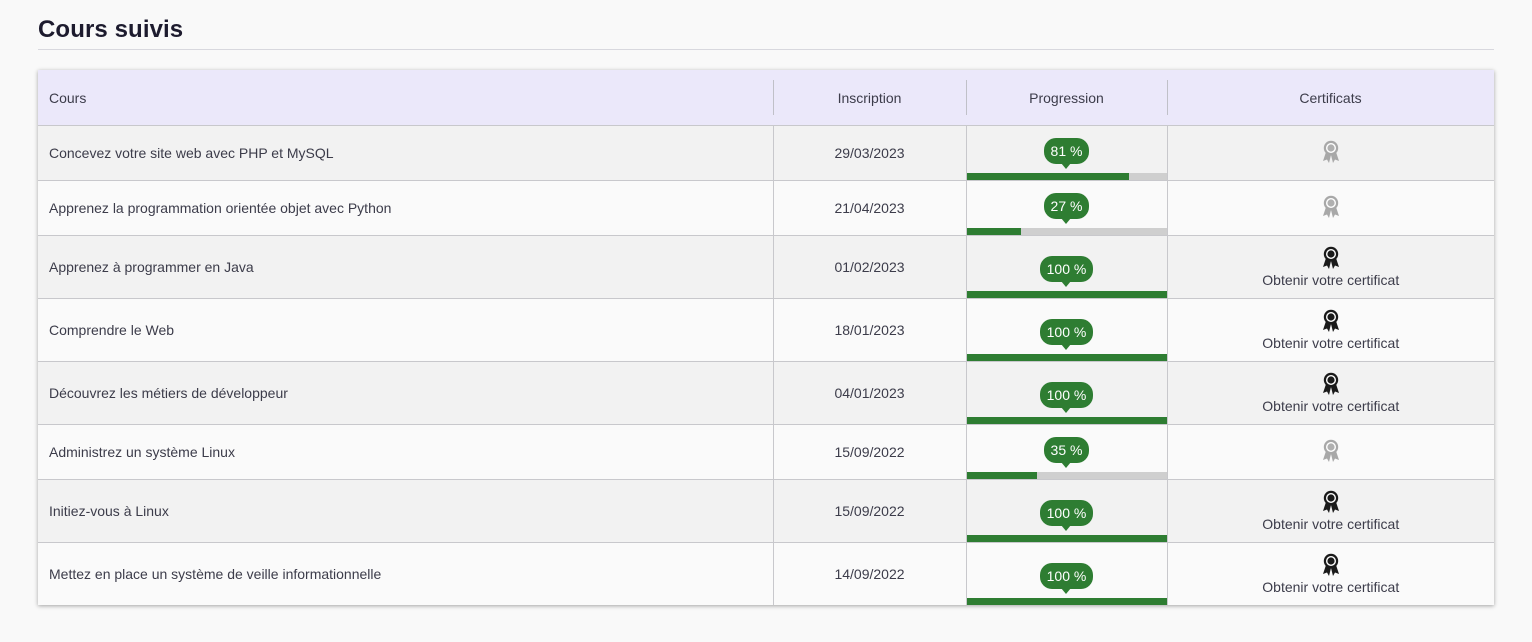 The width and height of the screenshot is (1532, 642). I want to click on header-progress-label: Progression, so click(1066, 97).